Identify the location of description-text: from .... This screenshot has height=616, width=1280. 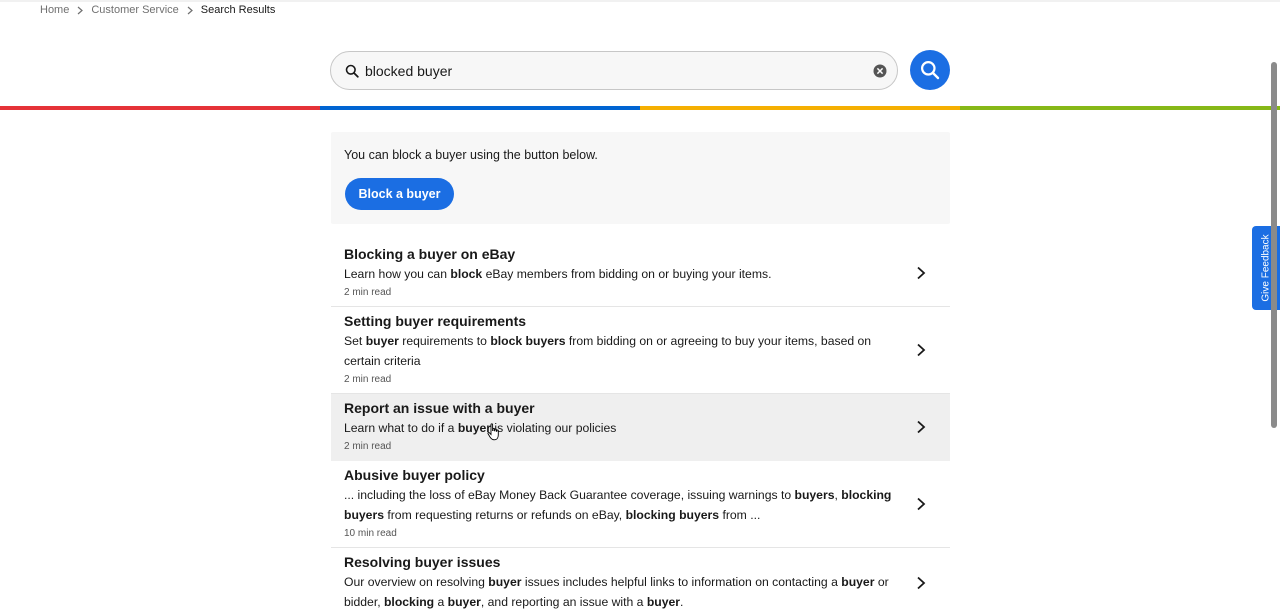
(740, 515).